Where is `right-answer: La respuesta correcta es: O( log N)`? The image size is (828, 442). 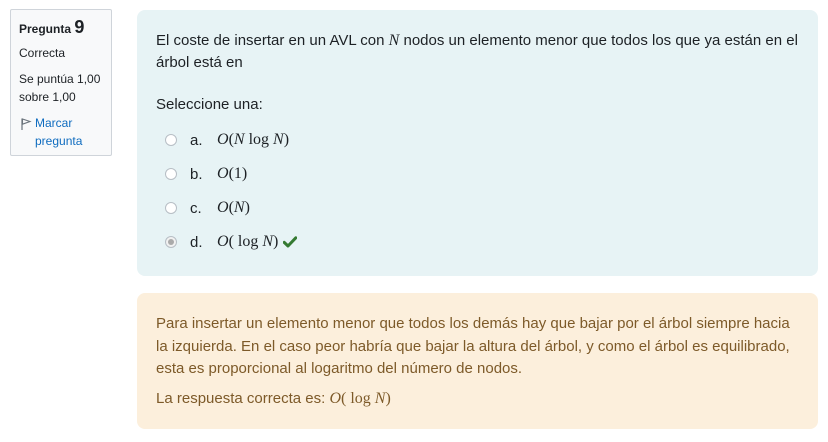 right-answer: La respuesta correcta es: O( log N) is located at coordinates (477, 399).